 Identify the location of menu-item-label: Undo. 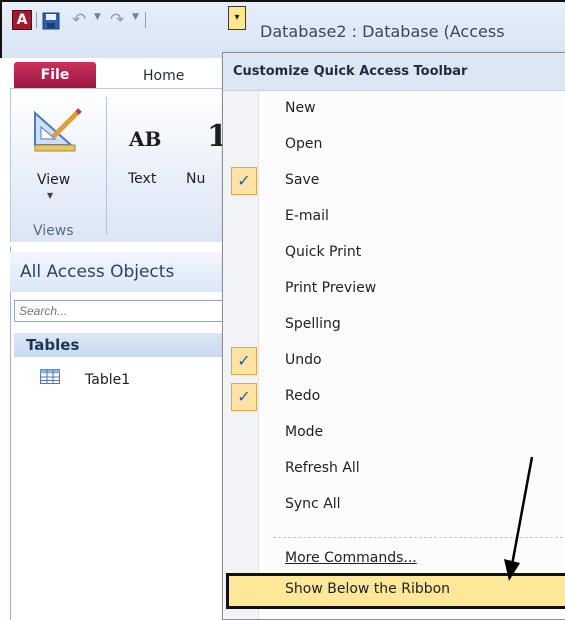
(303, 360).